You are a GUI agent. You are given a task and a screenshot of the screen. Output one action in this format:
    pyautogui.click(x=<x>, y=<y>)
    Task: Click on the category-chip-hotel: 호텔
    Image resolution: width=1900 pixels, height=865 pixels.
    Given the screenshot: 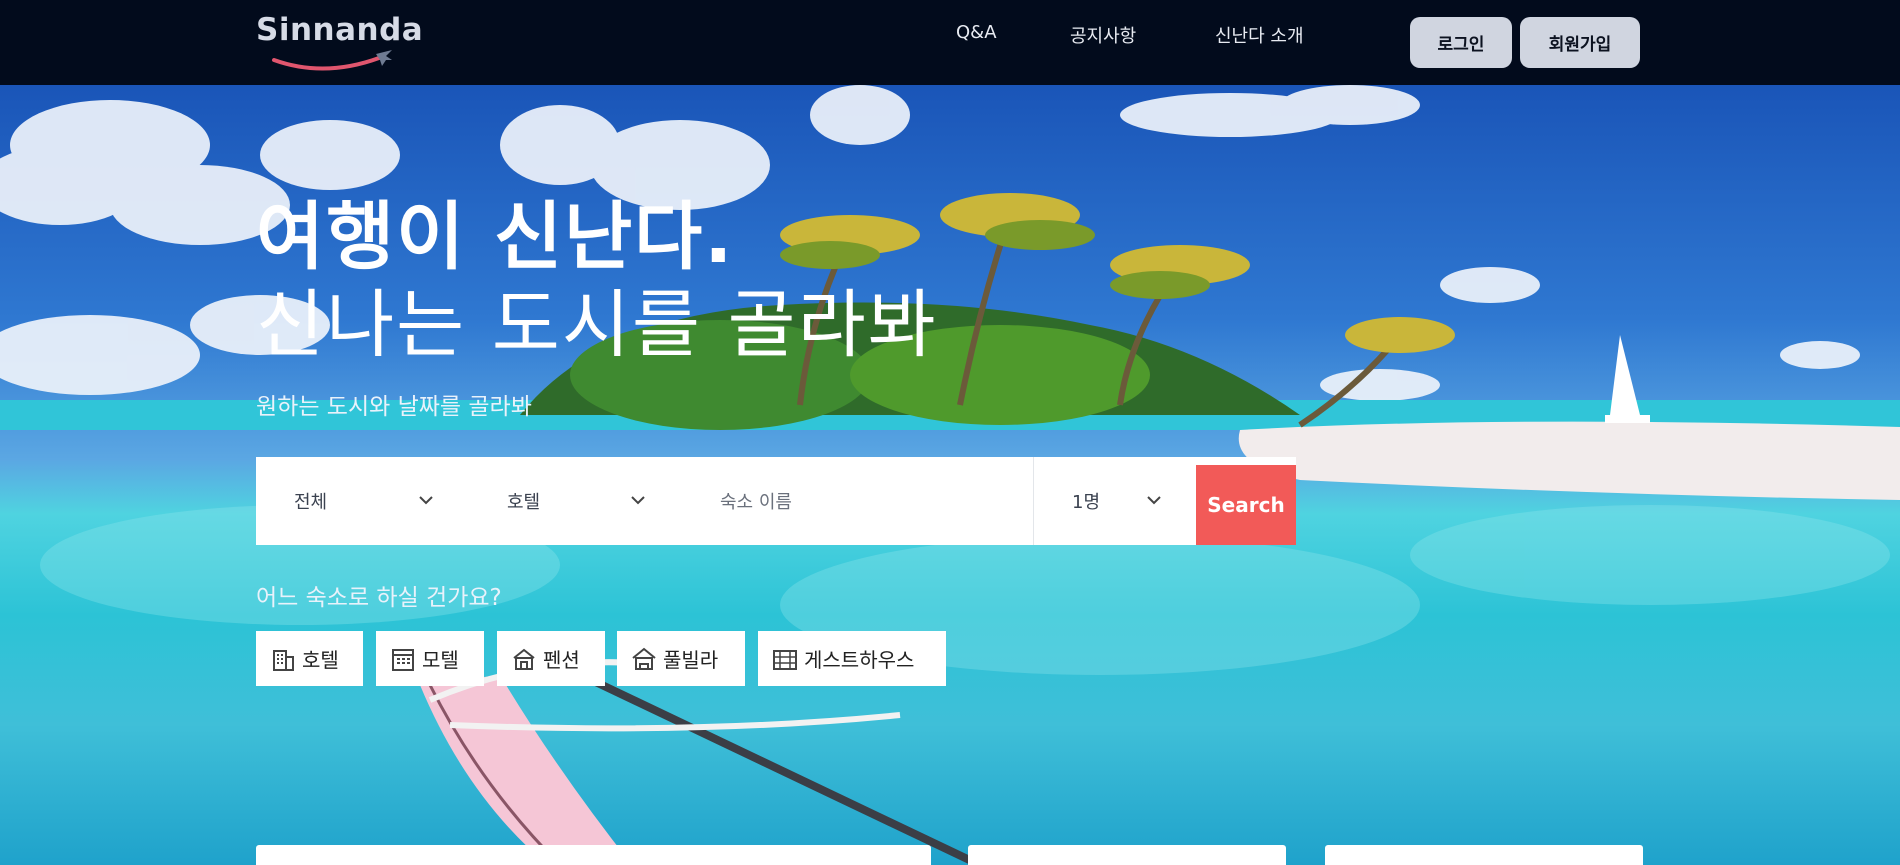 What is the action you would take?
    pyautogui.click(x=309, y=658)
    